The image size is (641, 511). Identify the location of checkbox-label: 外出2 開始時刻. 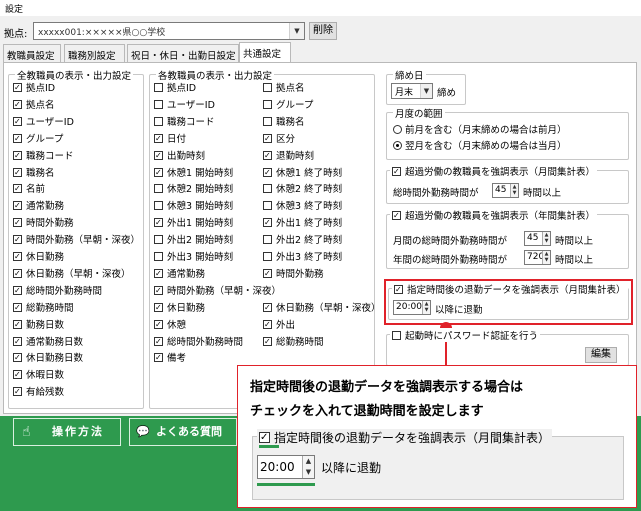
(200, 241).